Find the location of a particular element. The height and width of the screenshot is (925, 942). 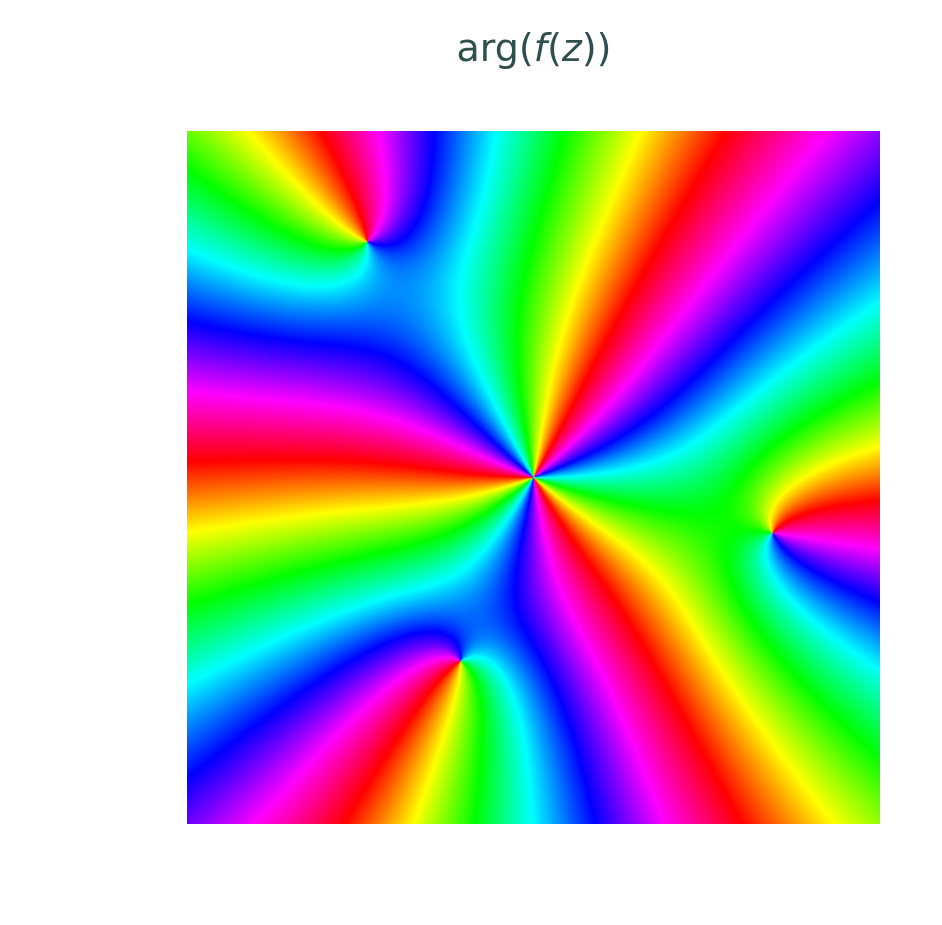

title-close-parens: )) is located at coordinates (596, 48).